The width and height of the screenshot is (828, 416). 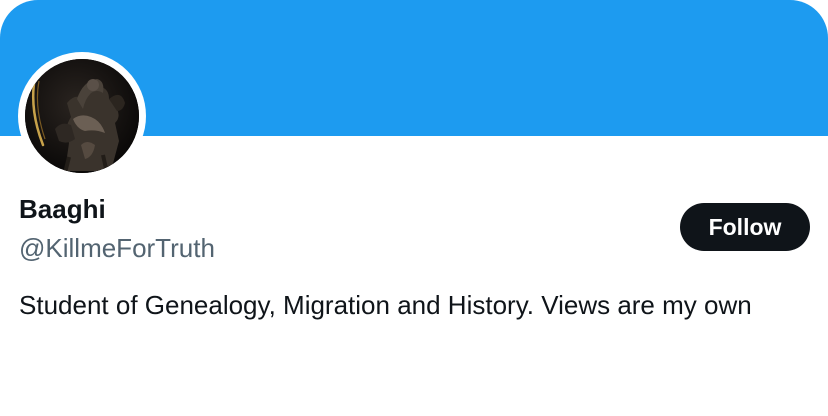 I want to click on avatar, so click(x=82, y=116).